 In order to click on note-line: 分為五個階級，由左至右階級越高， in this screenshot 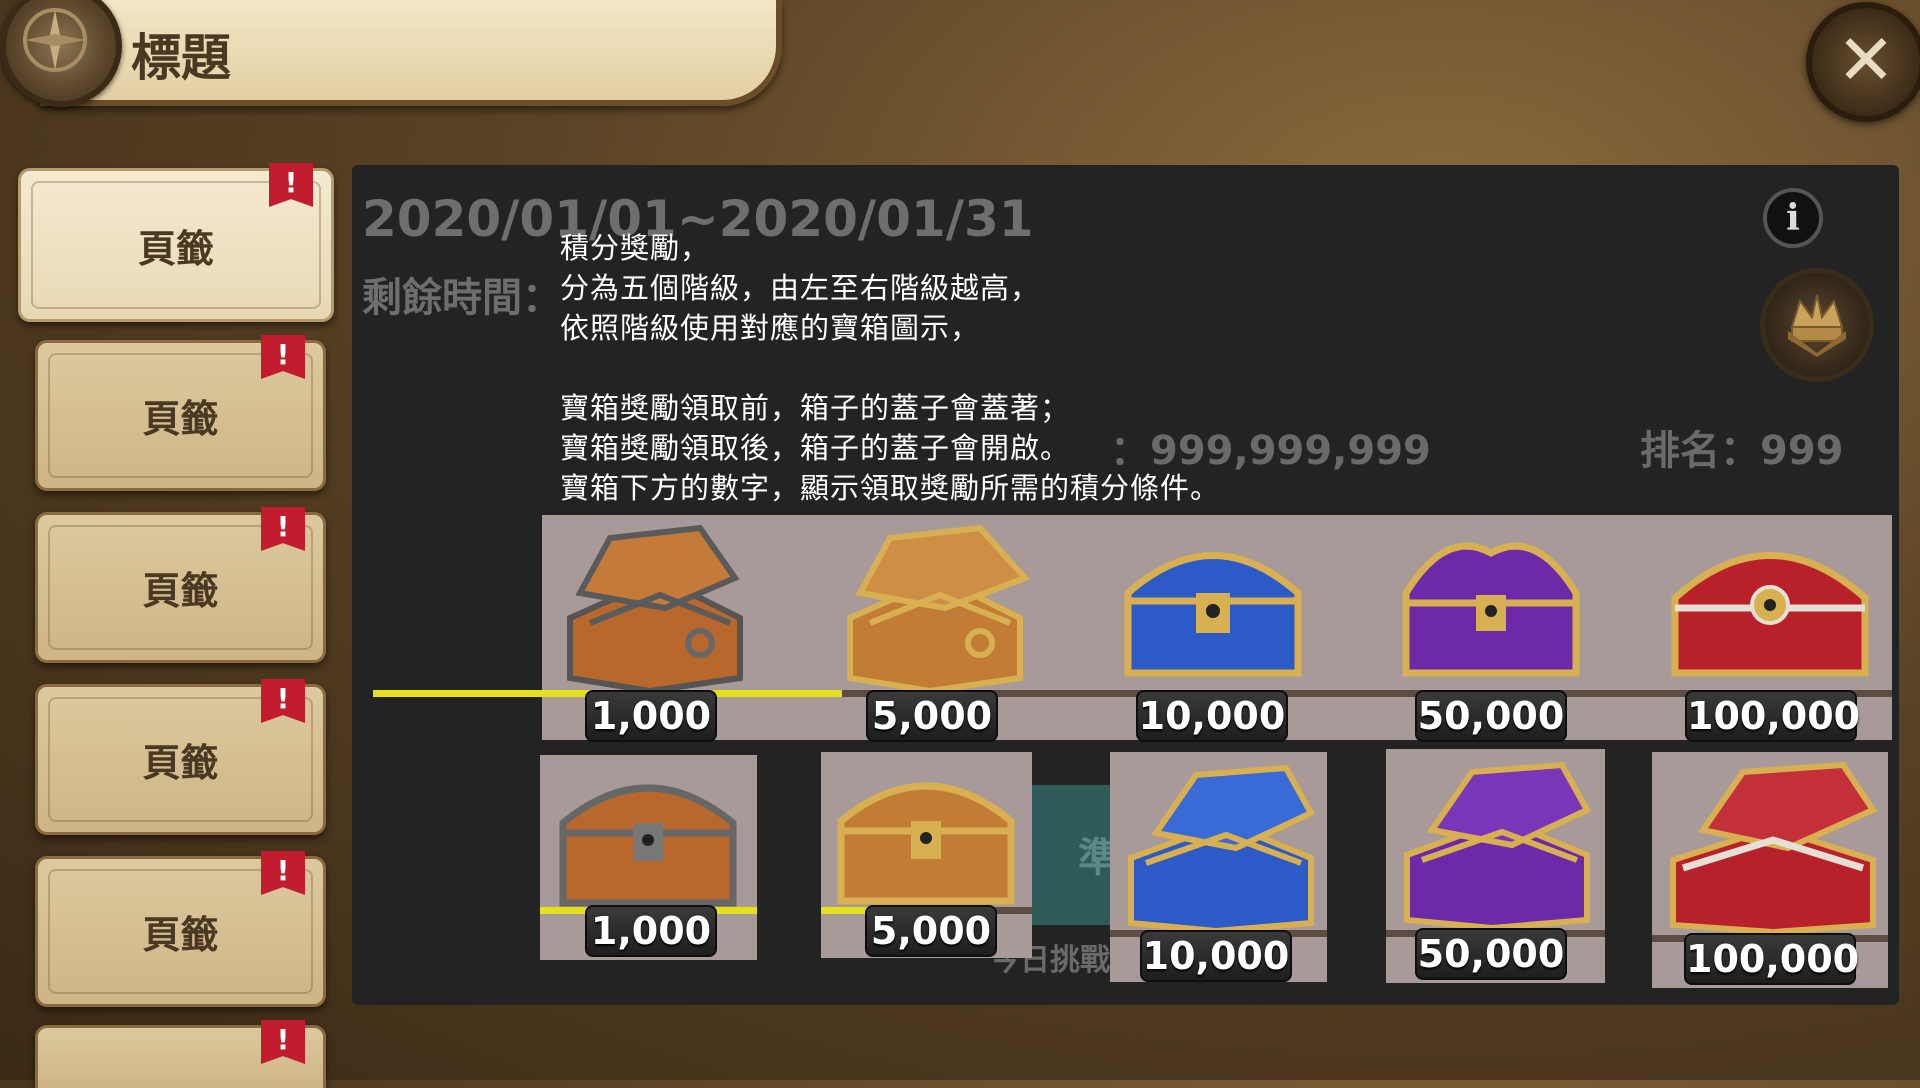, I will do `click(800, 288)`.